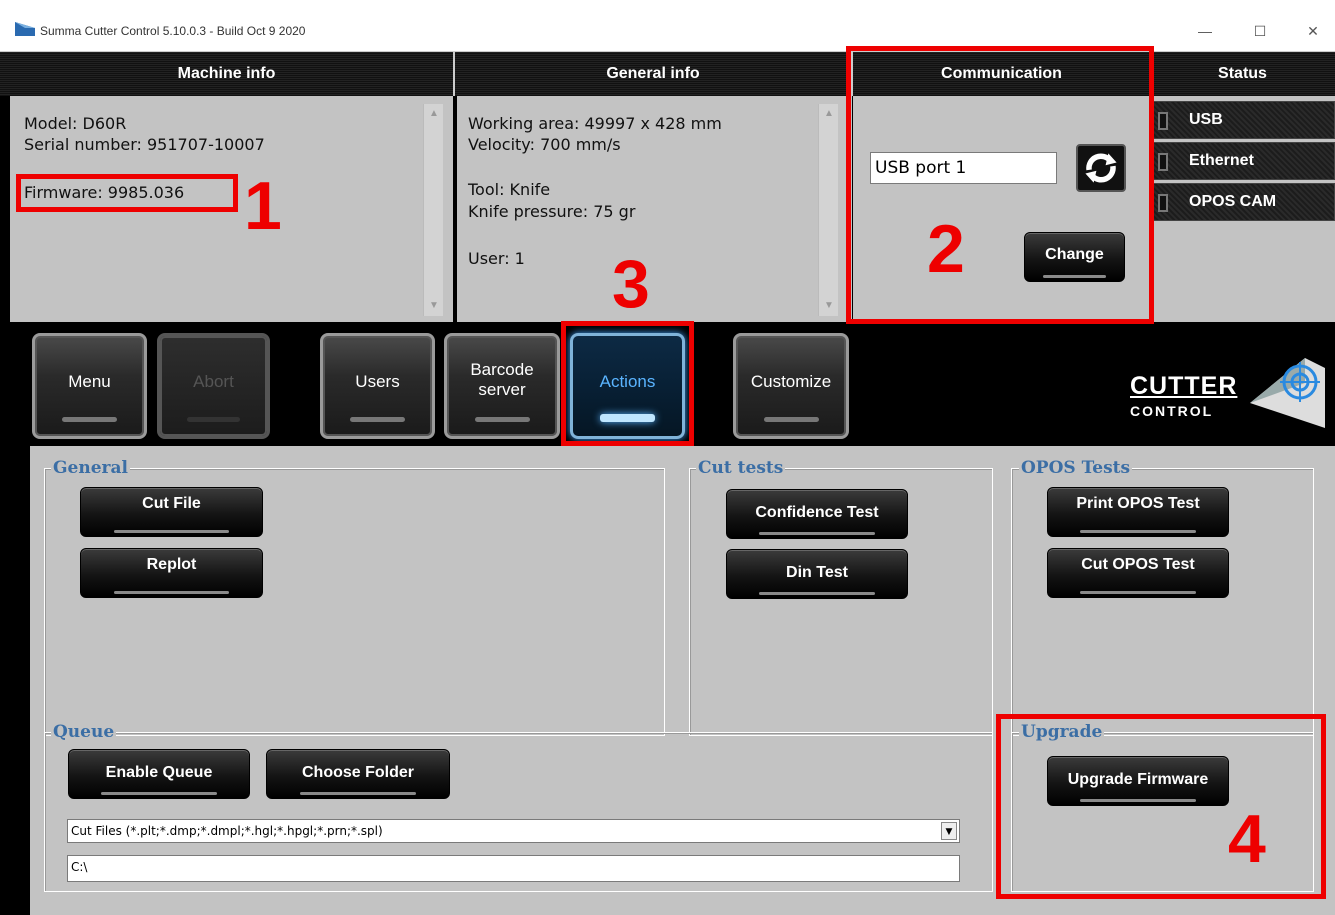  Describe the element at coordinates (1247, 839) in the screenshot. I see `annotation-number-4: 4` at that location.